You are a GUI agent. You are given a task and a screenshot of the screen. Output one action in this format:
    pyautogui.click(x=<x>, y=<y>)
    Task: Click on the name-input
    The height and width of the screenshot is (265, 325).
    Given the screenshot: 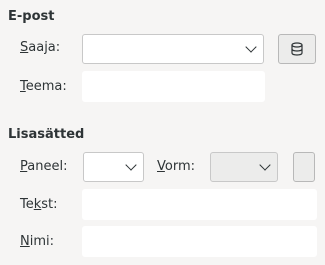 What is the action you would take?
    pyautogui.click(x=199, y=241)
    